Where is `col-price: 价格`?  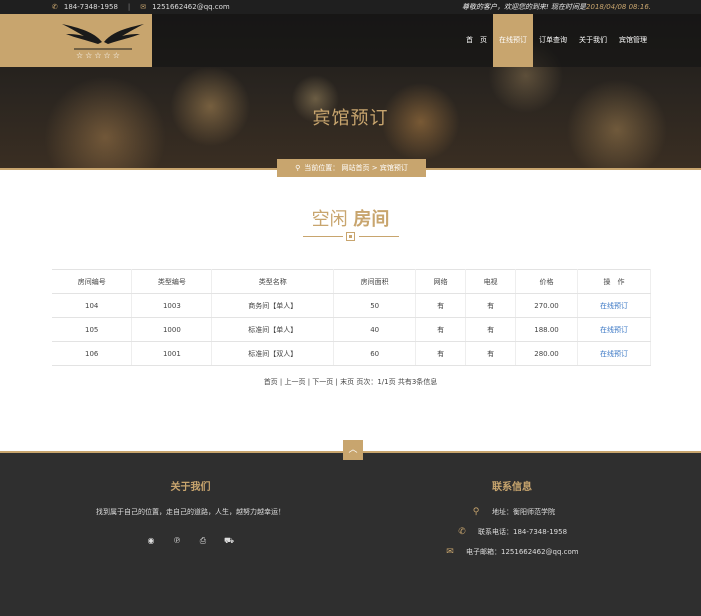 col-price: 价格 is located at coordinates (546, 281).